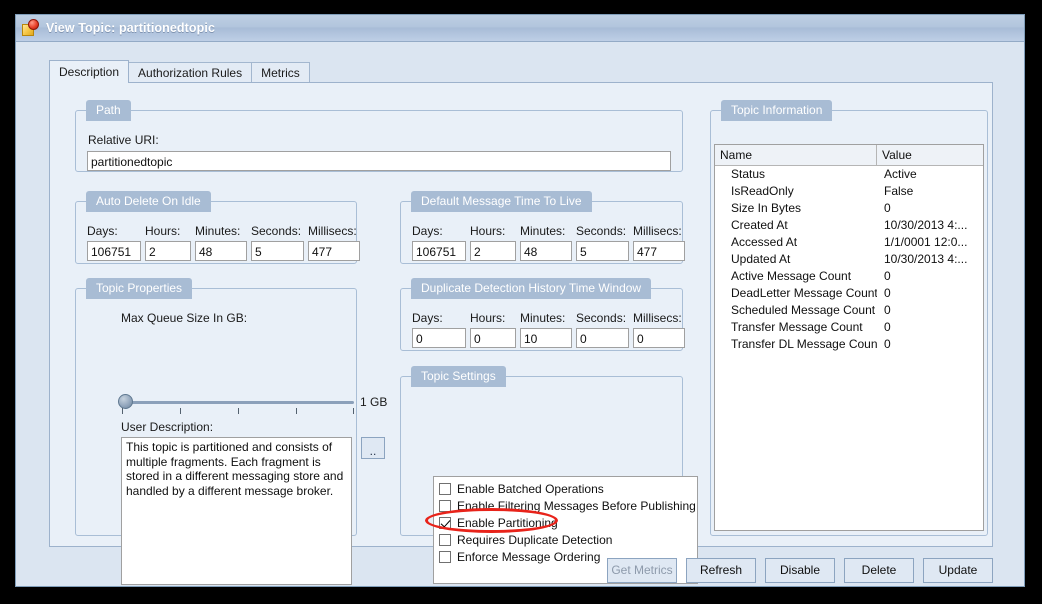 The height and width of the screenshot is (604, 1042). I want to click on disable-button: Disable, so click(800, 570).